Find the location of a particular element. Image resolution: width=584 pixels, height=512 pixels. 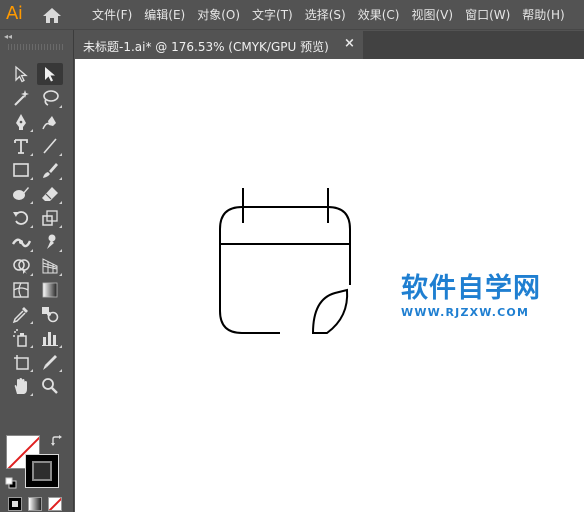

eraser-tool-icon is located at coordinates (50, 194).